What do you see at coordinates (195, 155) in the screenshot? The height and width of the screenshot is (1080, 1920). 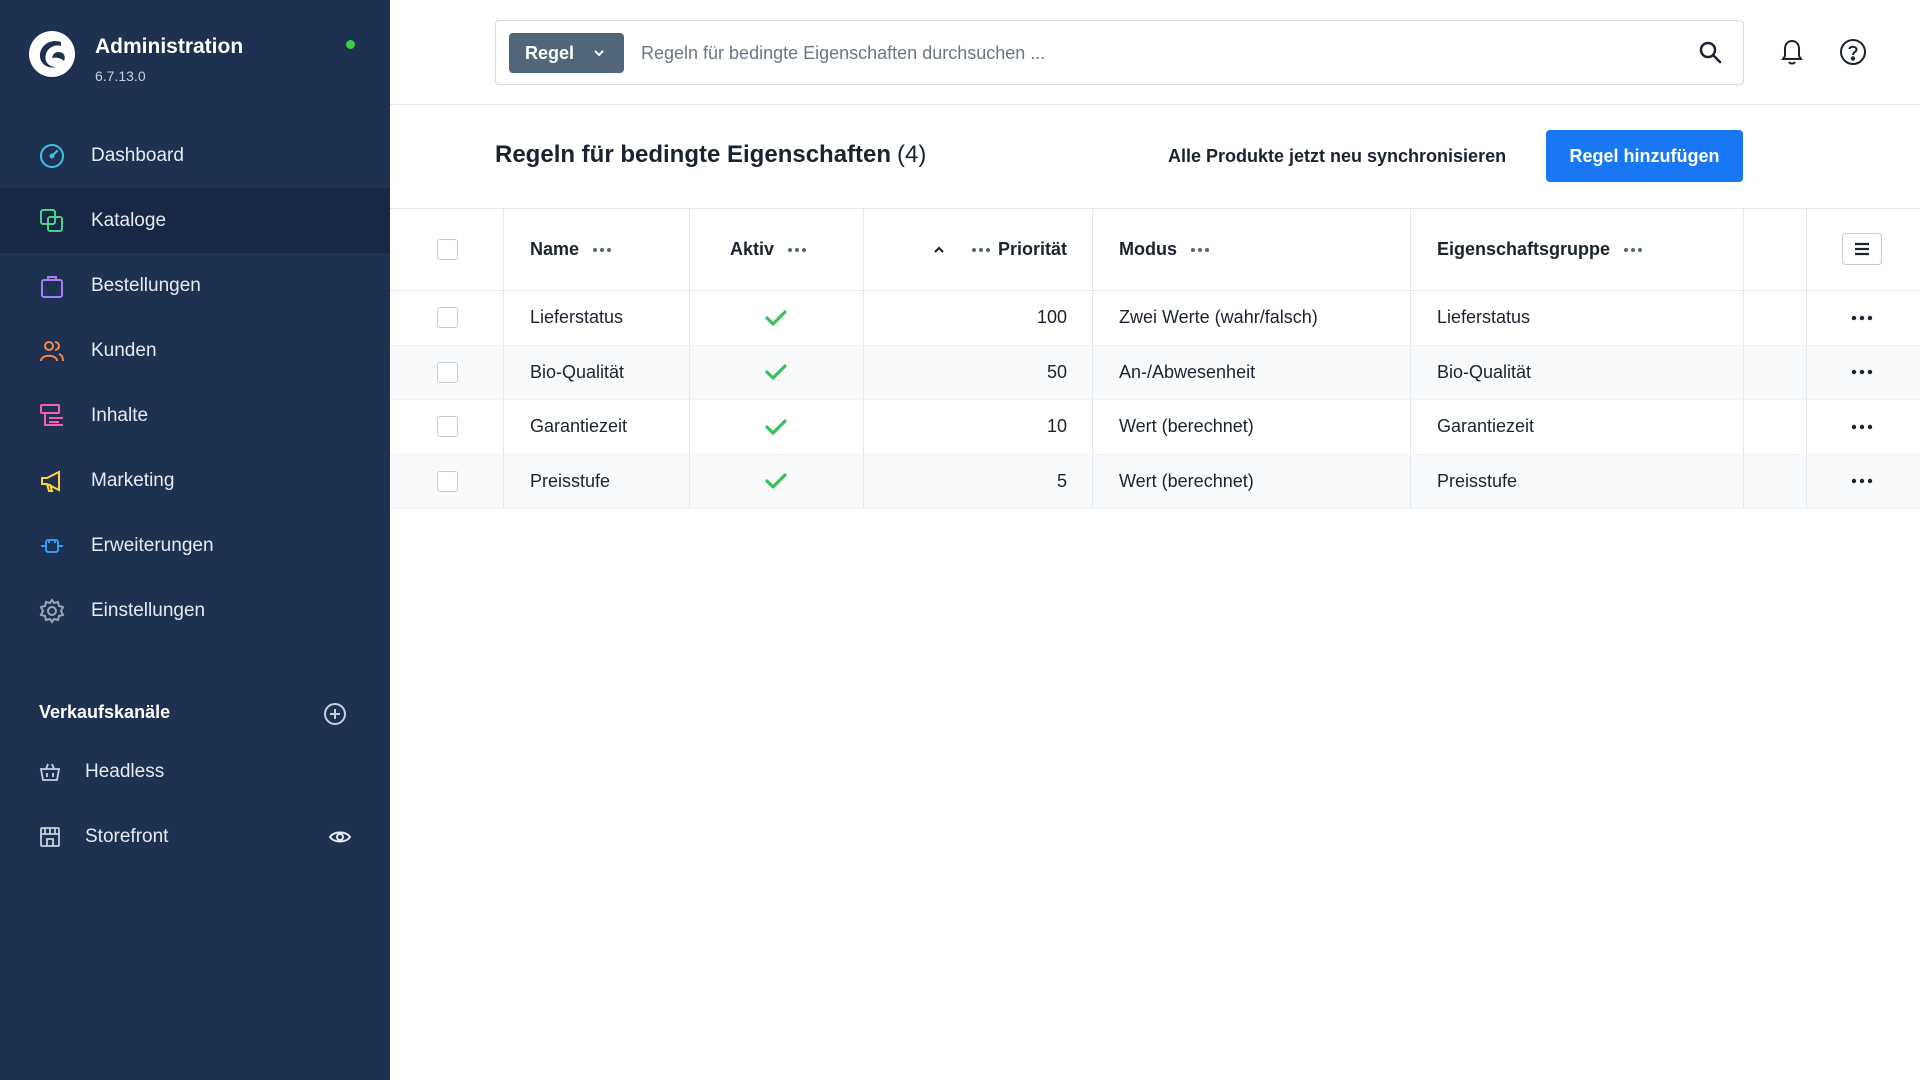 I see `sidebar-item-dashboard: Dashboard` at bounding box center [195, 155].